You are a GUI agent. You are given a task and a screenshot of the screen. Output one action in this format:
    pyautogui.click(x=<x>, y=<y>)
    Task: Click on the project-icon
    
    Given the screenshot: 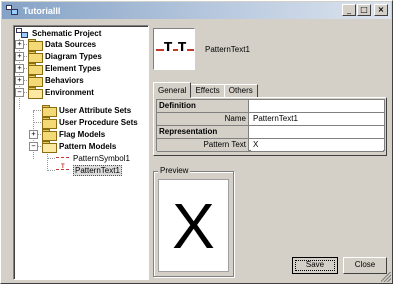 What is the action you would take?
    pyautogui.click(x=22, y=33)
    